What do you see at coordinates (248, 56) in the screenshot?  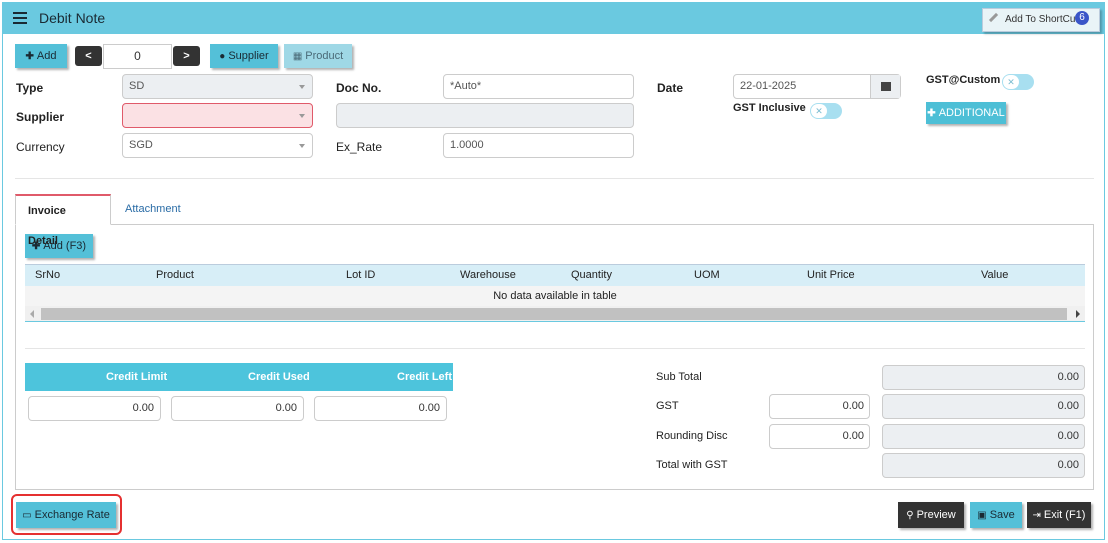 I see `supplier-label: Supplier` at bounding box center [248, 56].